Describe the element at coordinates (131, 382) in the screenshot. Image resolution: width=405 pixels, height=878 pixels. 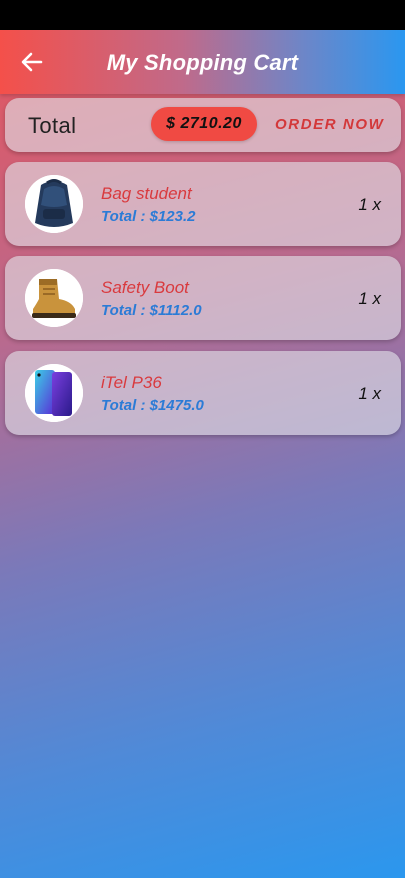
I see `item-name: iTel P36` at that location.